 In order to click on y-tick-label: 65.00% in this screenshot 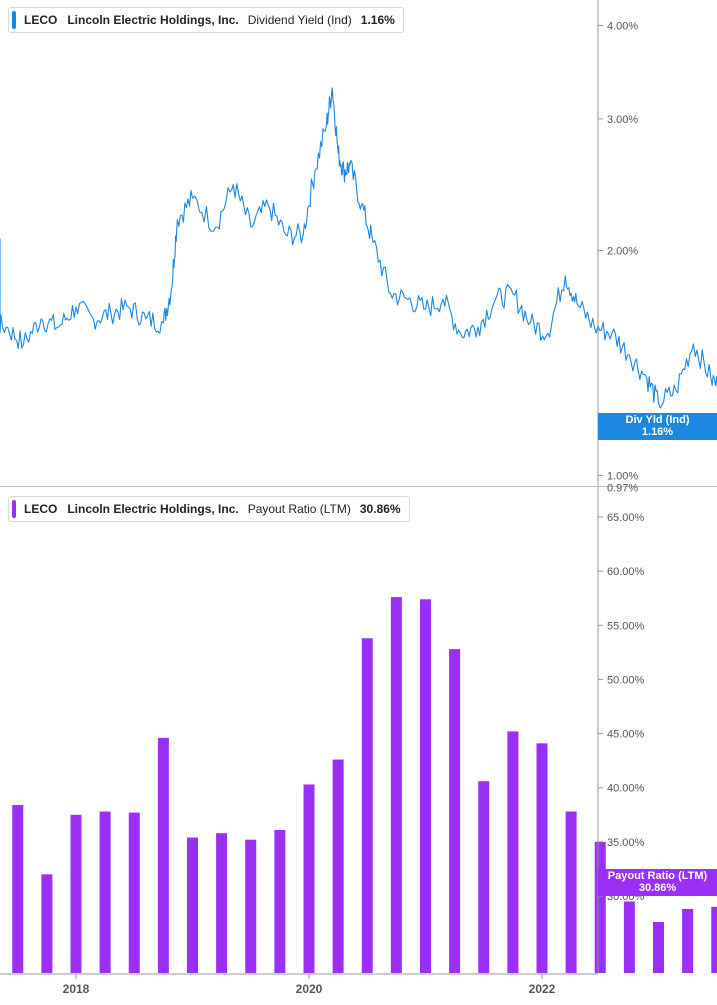, I will do `click(626, 518)`.